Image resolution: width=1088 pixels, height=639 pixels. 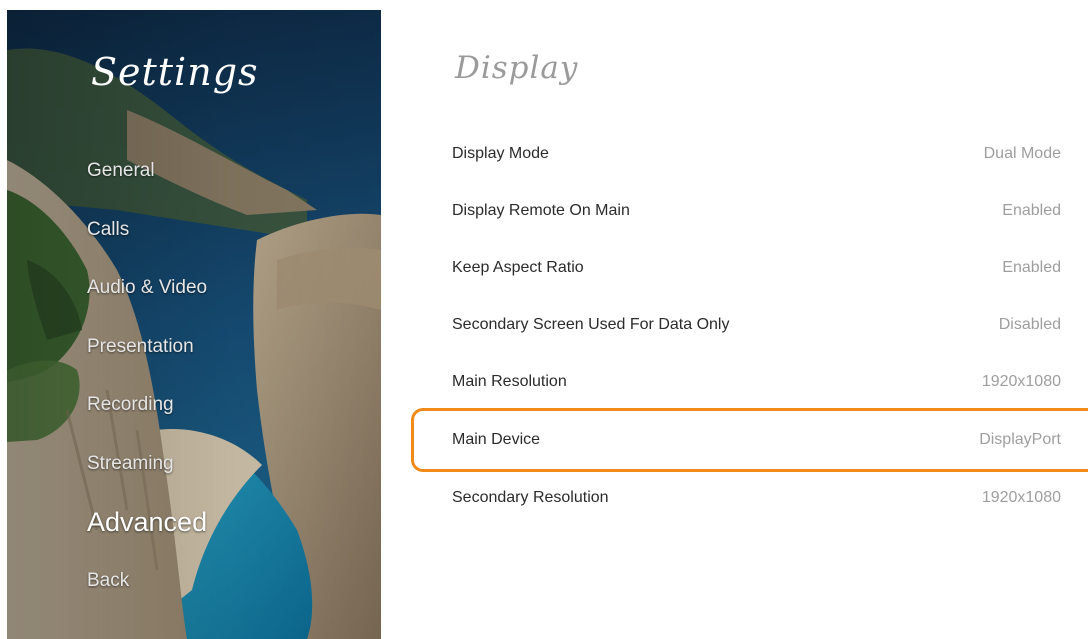 What do you see at coordinates (749, 439) in the screenshot?
I see `setting-row-main-device: Main Device DisplayPort` at bounding box center [749, 439].